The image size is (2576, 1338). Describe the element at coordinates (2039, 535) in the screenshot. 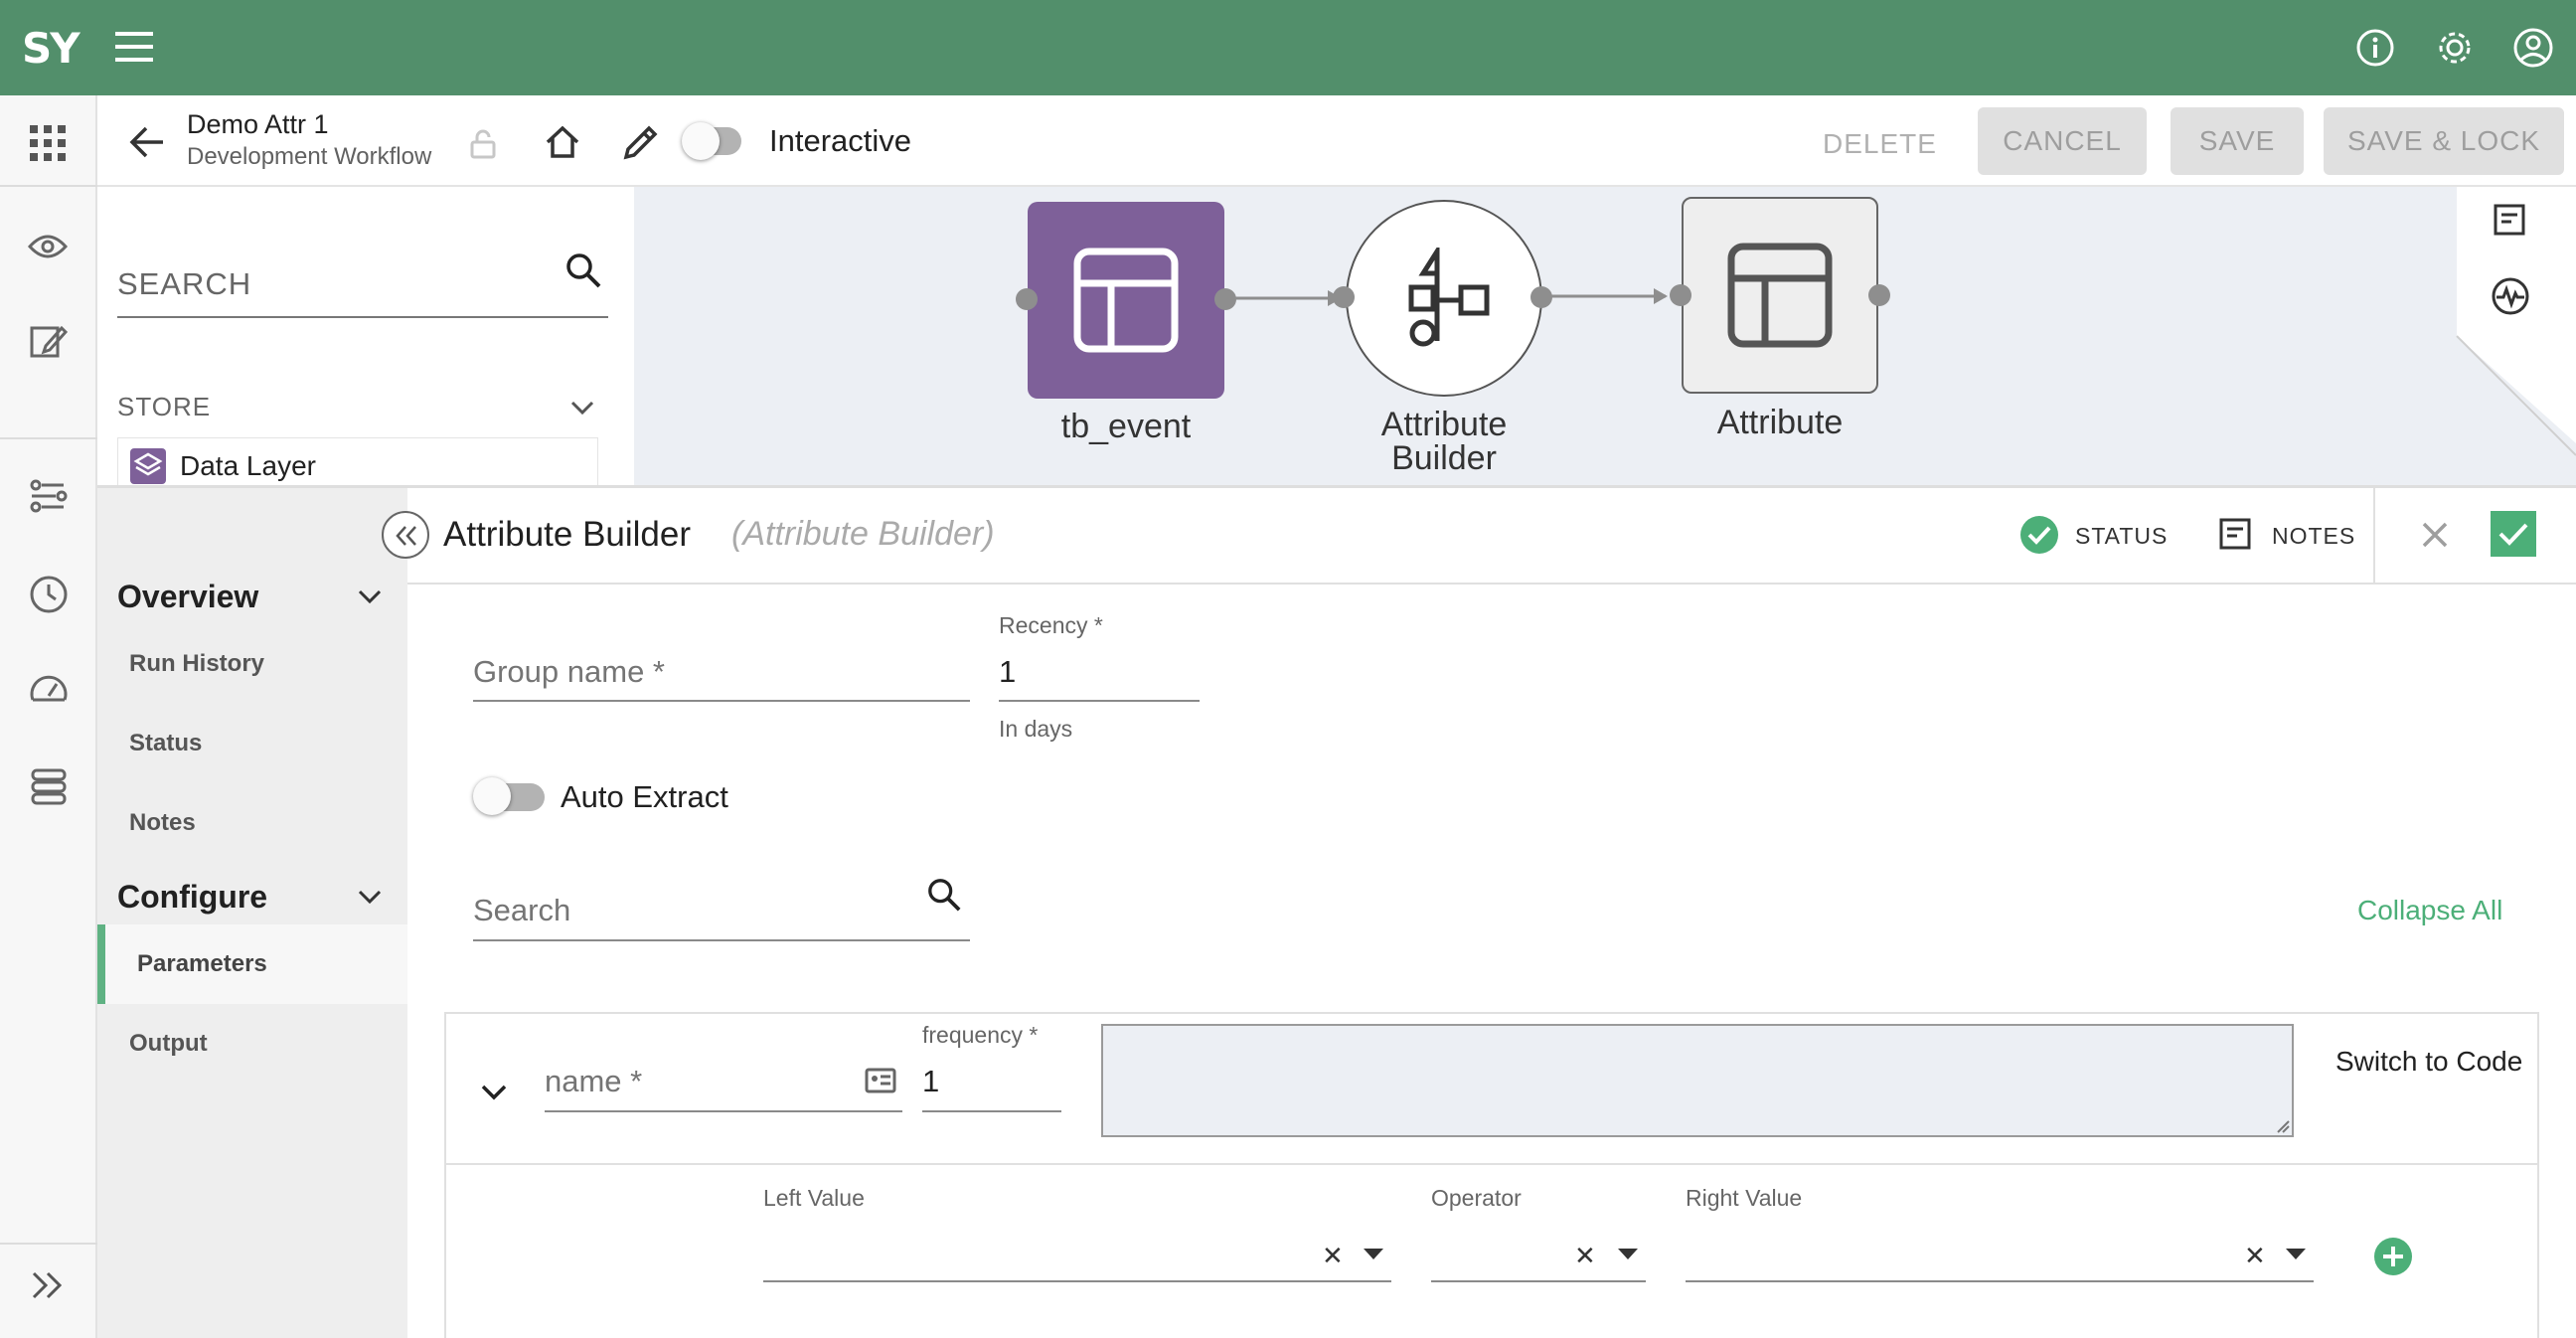

I see `status-check-icon` at that location.